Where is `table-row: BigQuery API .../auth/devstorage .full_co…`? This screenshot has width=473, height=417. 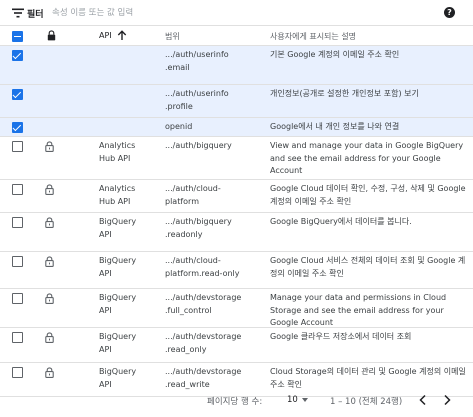 table-row: BigQuery API .../auth/devstorage .full_co… is located at coordinates (236, 308).